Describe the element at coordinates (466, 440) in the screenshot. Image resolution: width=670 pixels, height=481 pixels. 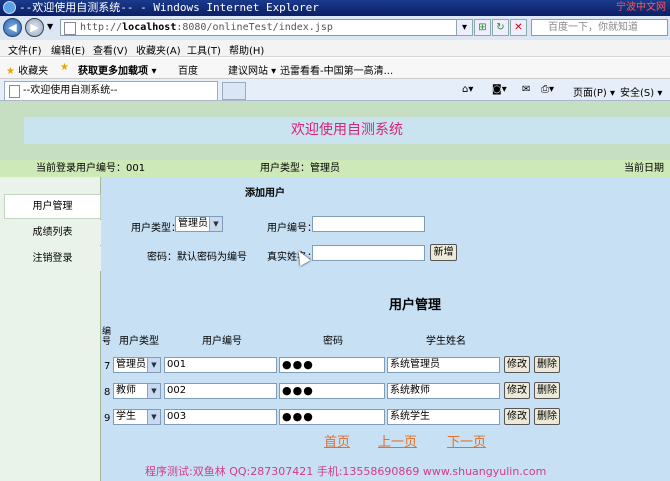
I see `pager-next-link: 下一页` at that location.